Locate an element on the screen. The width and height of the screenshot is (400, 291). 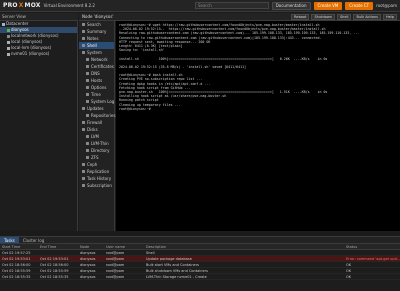
task-desc: Update package database is located at coordinates (169, 259).